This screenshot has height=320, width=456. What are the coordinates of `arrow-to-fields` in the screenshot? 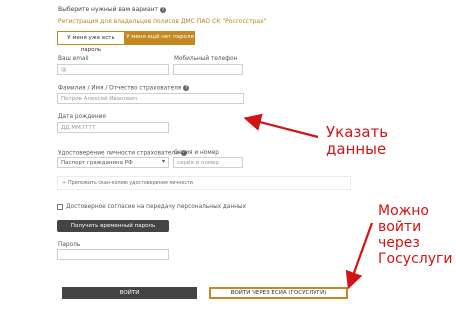 It's located at (281, 126).